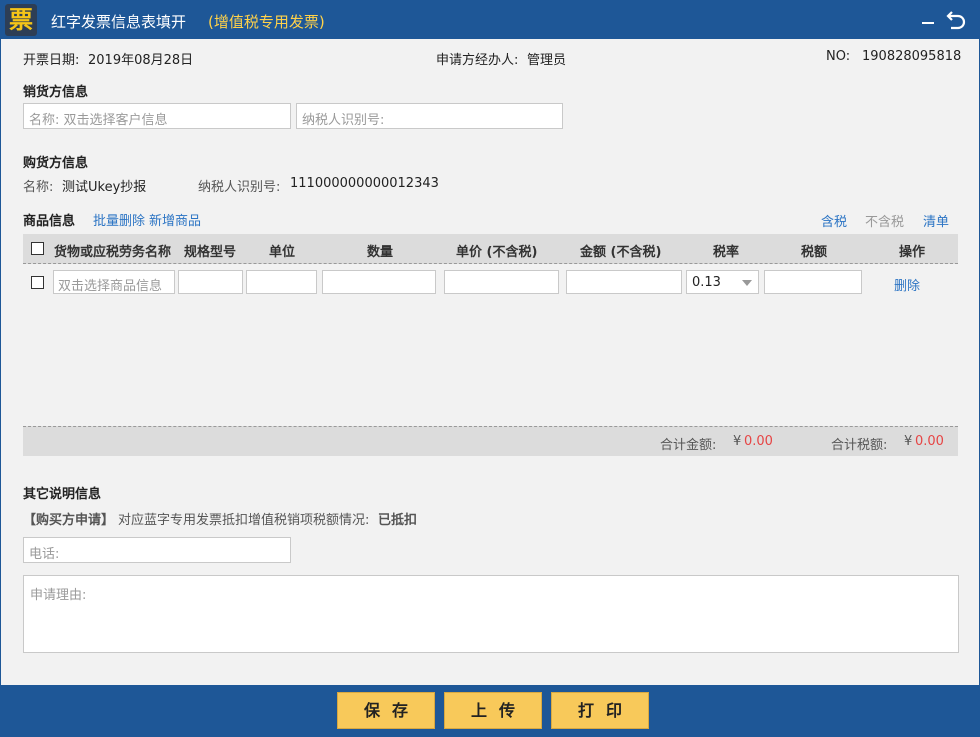 This screenshot has width=980, height=737. Describe the element at coordinates (38, 187) in the screenshot. I see `buyer-name-label: 名称:` at that location.